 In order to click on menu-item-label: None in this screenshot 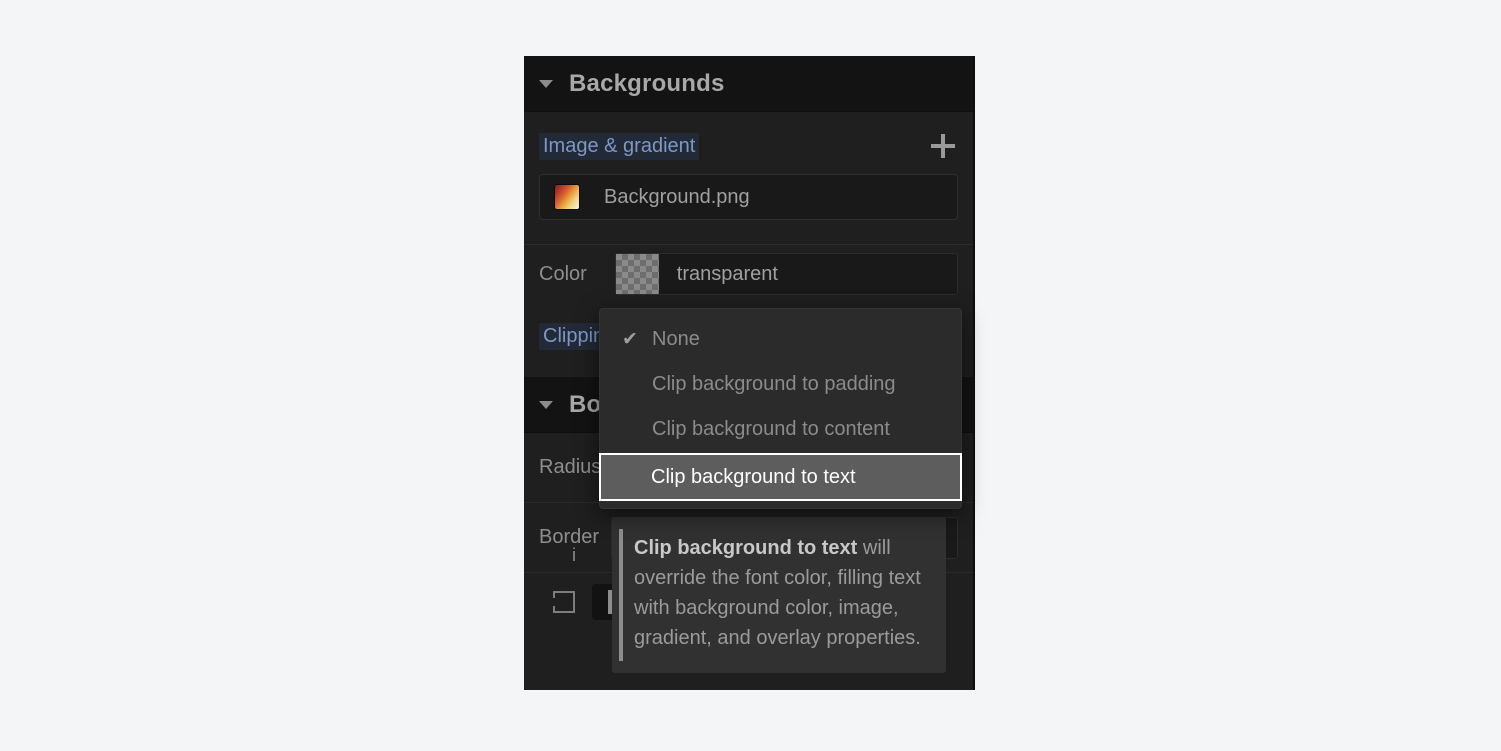, I will do `click(676, 339)`.